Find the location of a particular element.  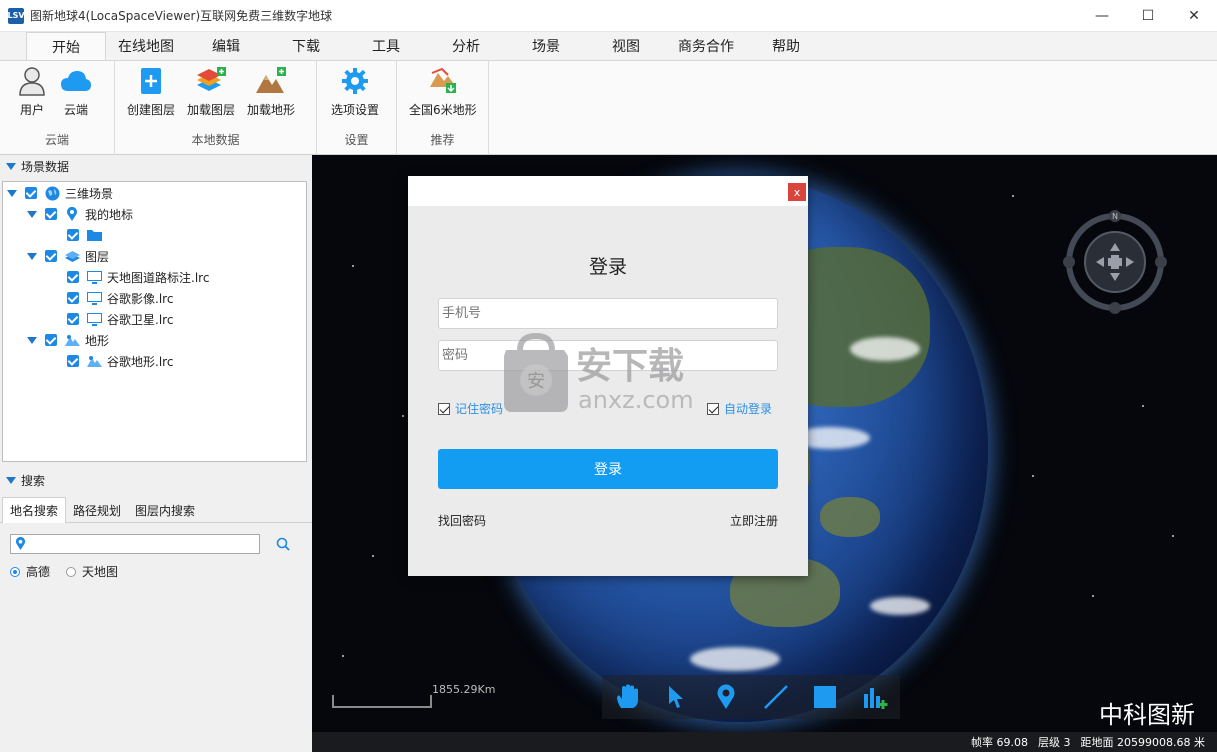

maximize-button: ☐ is located at coordinates (1148, 16).